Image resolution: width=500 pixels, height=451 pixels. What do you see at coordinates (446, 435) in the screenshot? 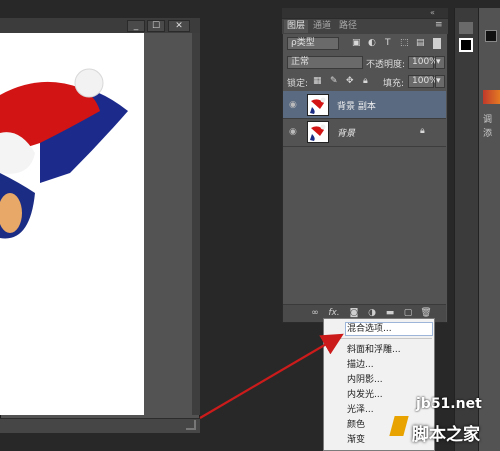
I see `watermark-name: 脚本之家` at bounding box center [446, 435].